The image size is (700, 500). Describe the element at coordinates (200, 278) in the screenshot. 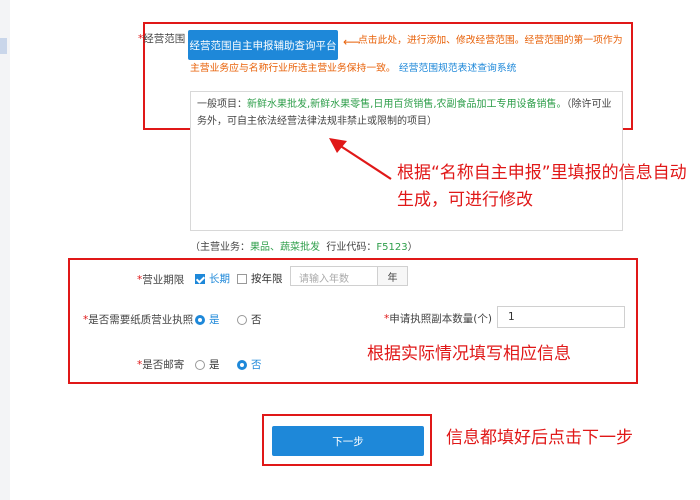

I see `longterm-checkbox` at that location.